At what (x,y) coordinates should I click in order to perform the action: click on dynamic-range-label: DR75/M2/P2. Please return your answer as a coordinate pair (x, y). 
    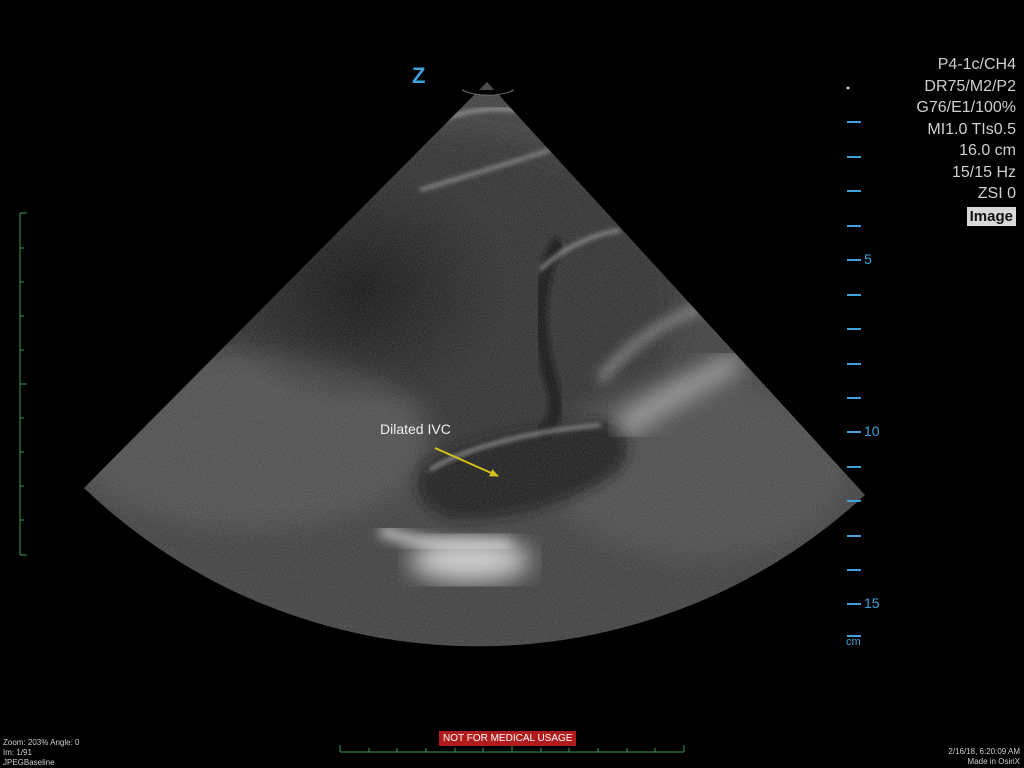
    Looking at the image, I should click on (970, 86).